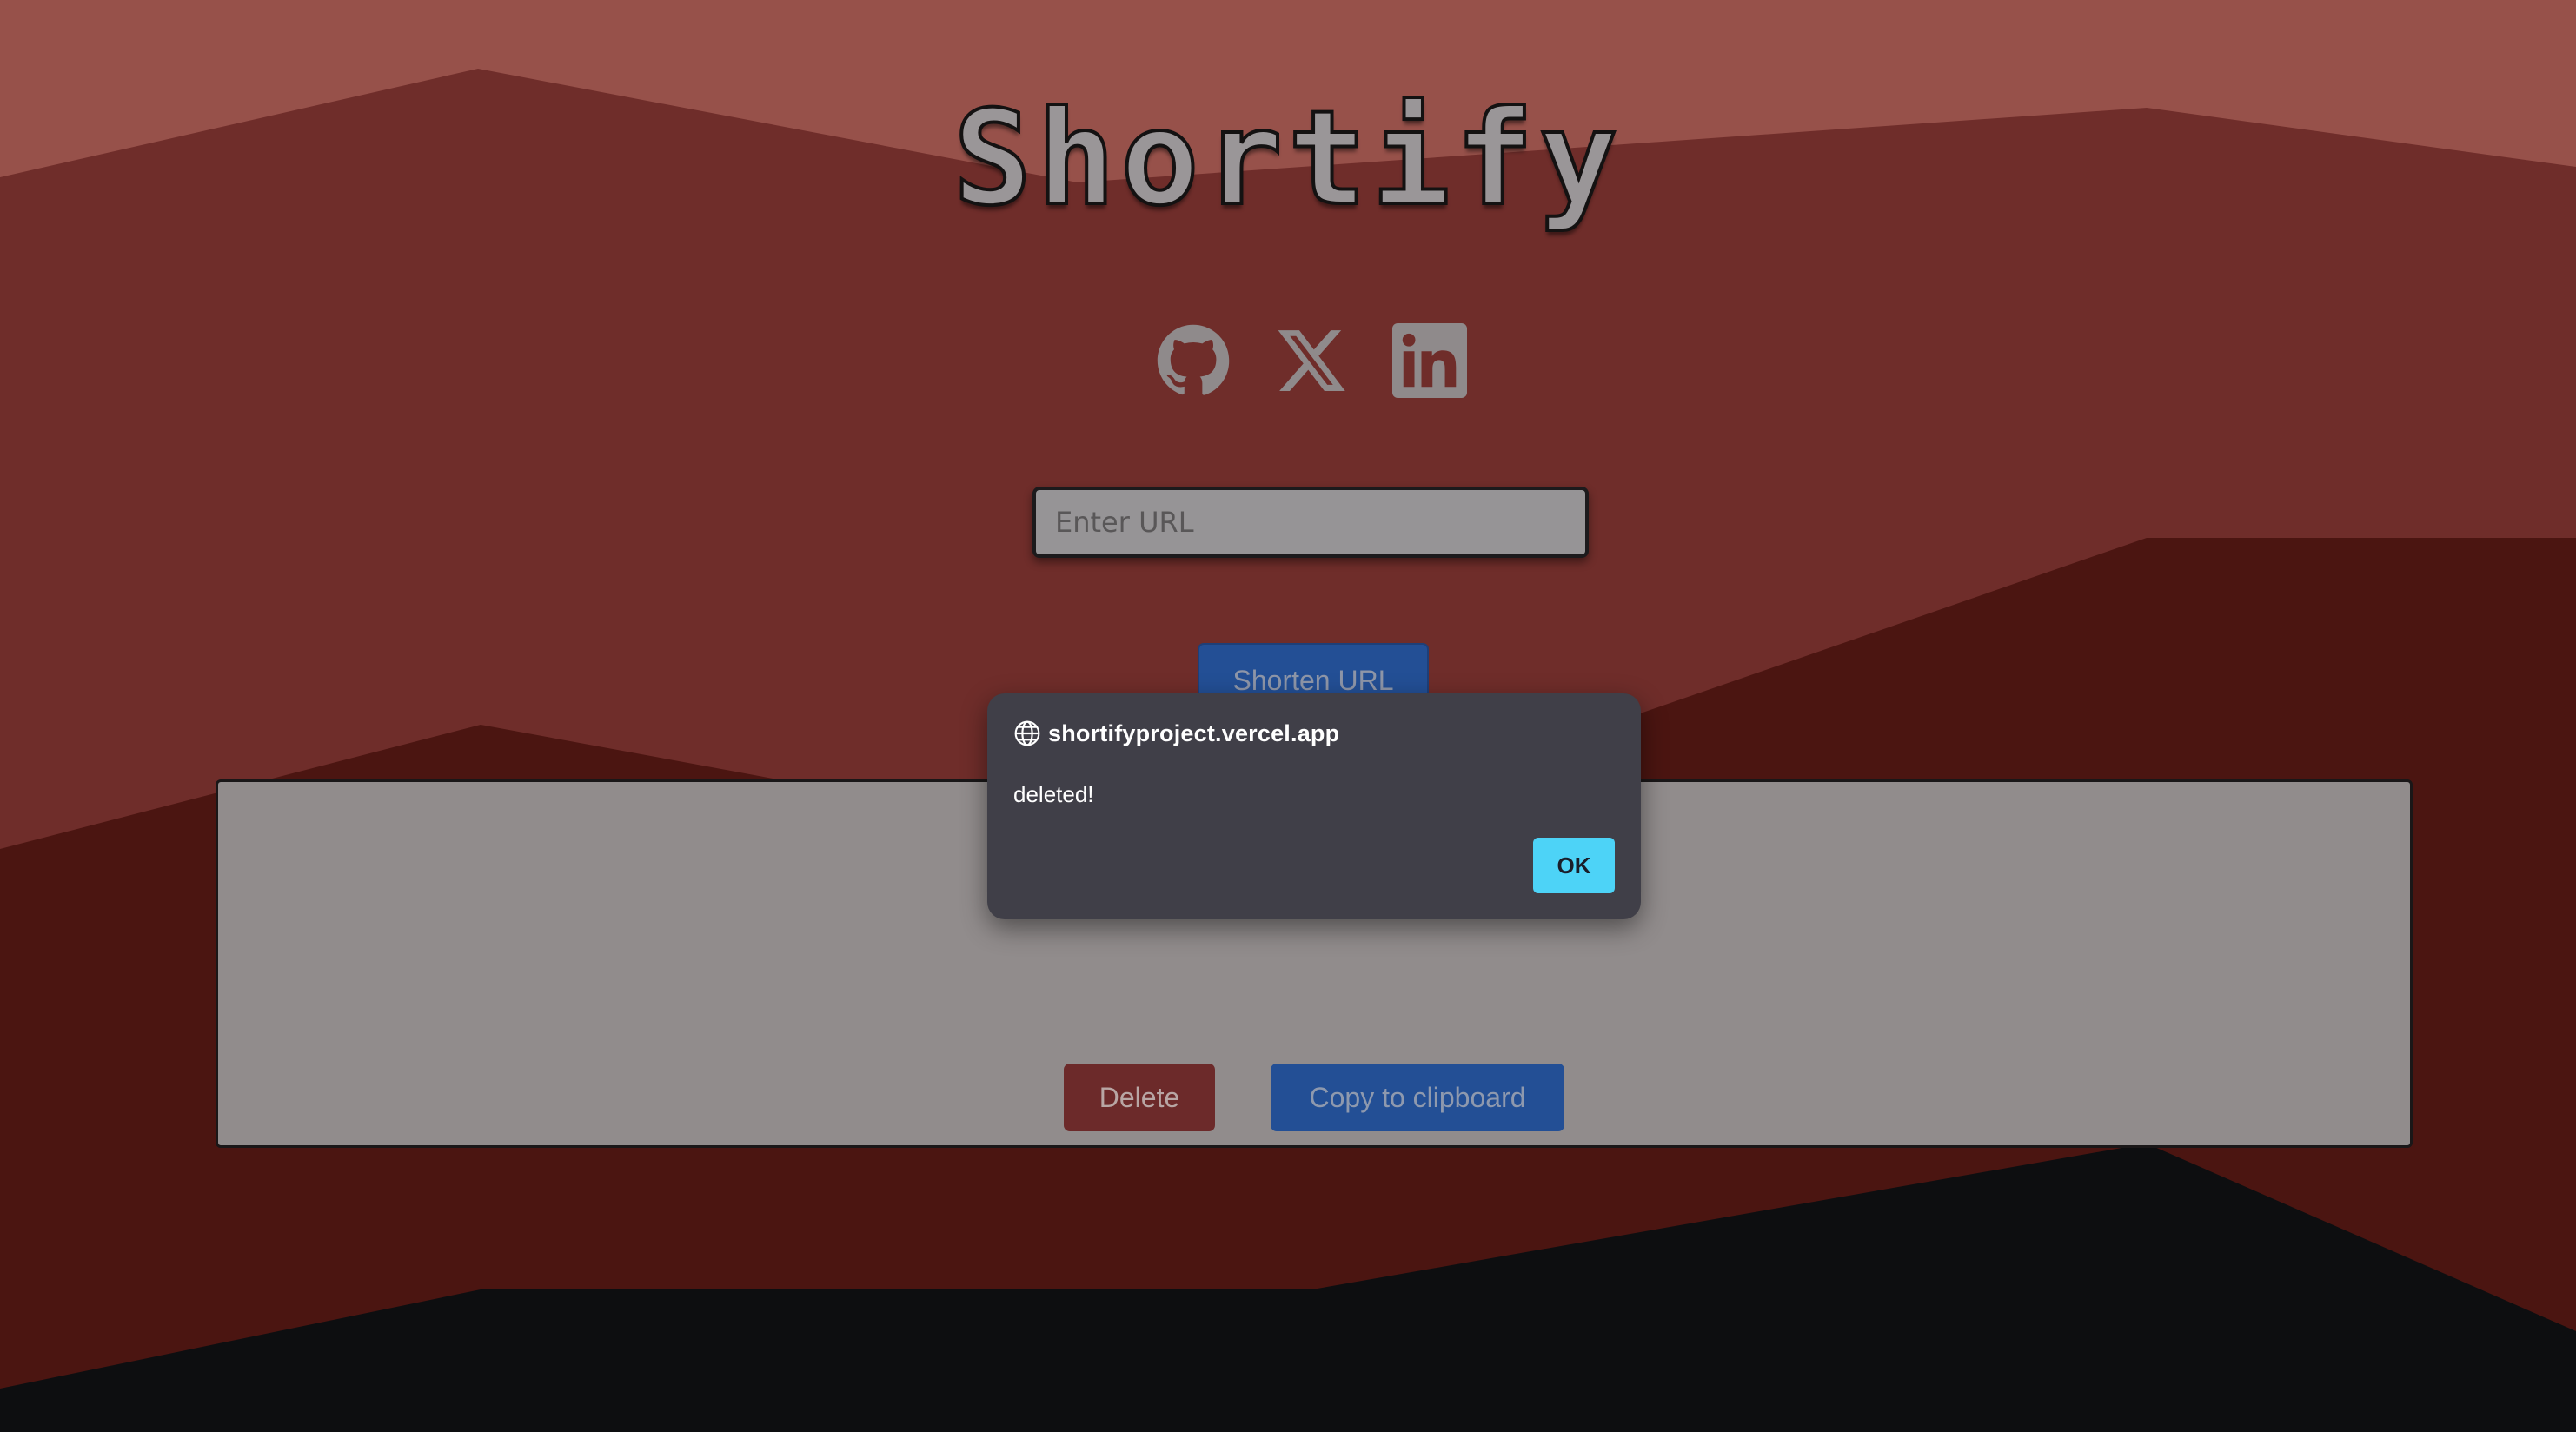 This screenshot has height=1432, width=2576. I want to click on linkedin-icon, so click(1429, 360).